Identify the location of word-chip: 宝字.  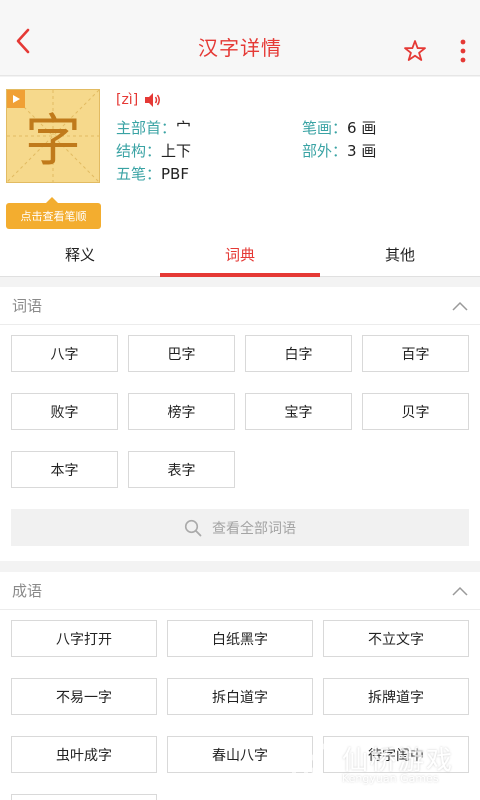
(298, 411).